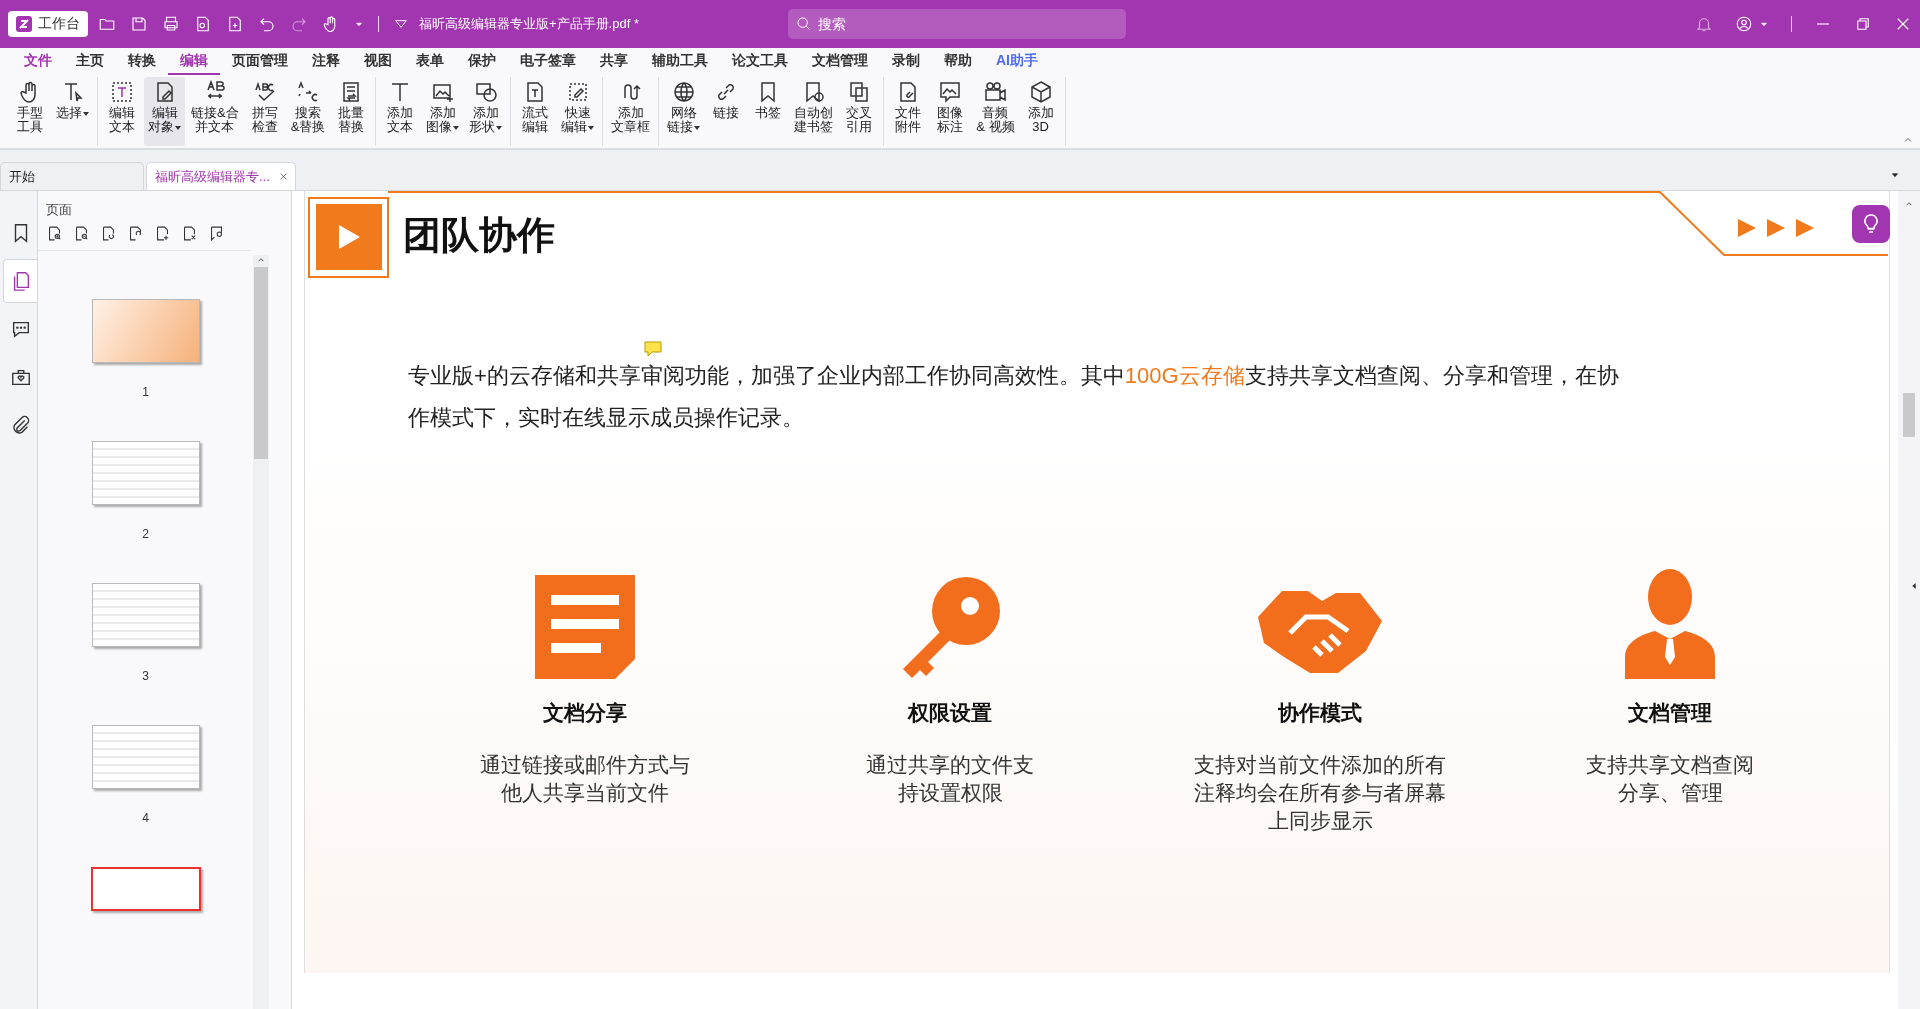 This screenshot has height=1009, width=1920. I want to click on menu-tab: 文档管理, so click(840, 61).